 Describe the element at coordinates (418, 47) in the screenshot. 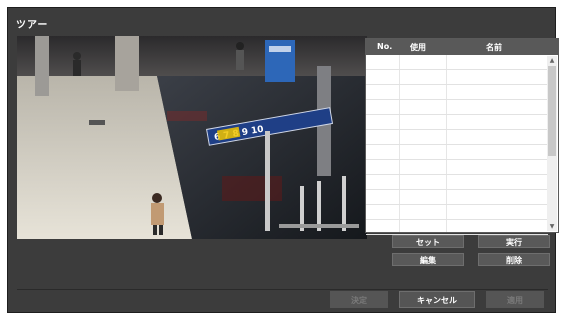

I see `column-header-use: 使用` at that location.